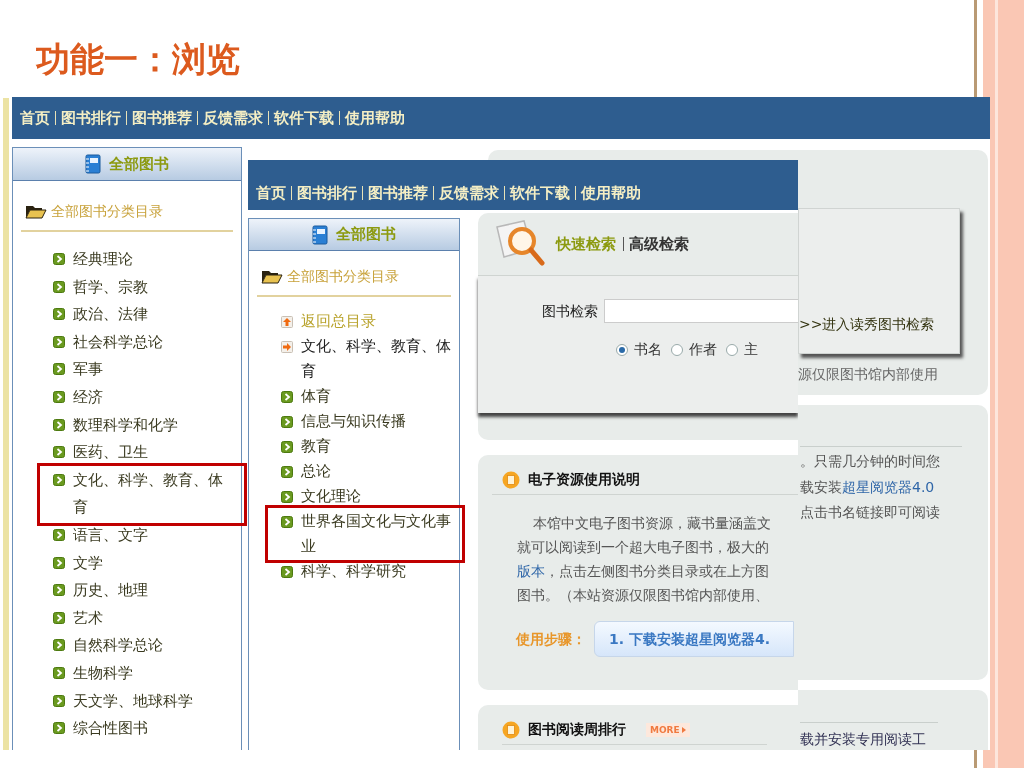 This screenshot has width=1024, height=768. What do you see at coordinates (147, 397) in the screenshot?
I see `category-item: 经济` at bounding box center [147, 397].